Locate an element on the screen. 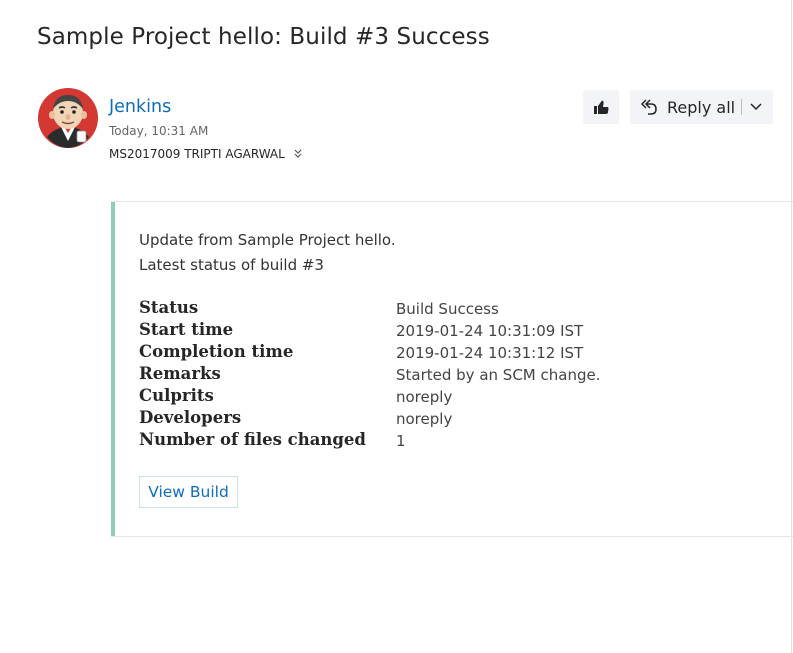 Image resolution: width=793 pixels, height=653 pixels. row-label: Start time is located at coordinates (186, 329).